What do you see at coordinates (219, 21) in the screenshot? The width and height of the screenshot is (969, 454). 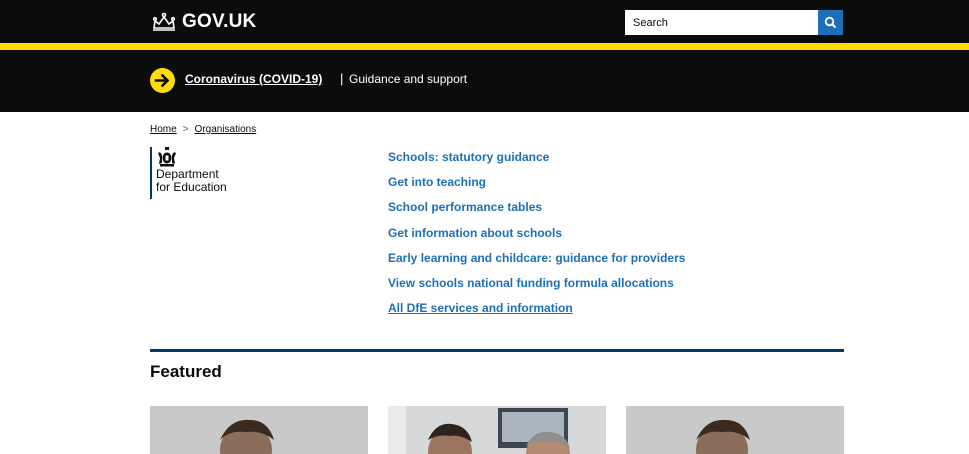 I see `logo-text: GOV.UK` at bounding box center [219, 21].